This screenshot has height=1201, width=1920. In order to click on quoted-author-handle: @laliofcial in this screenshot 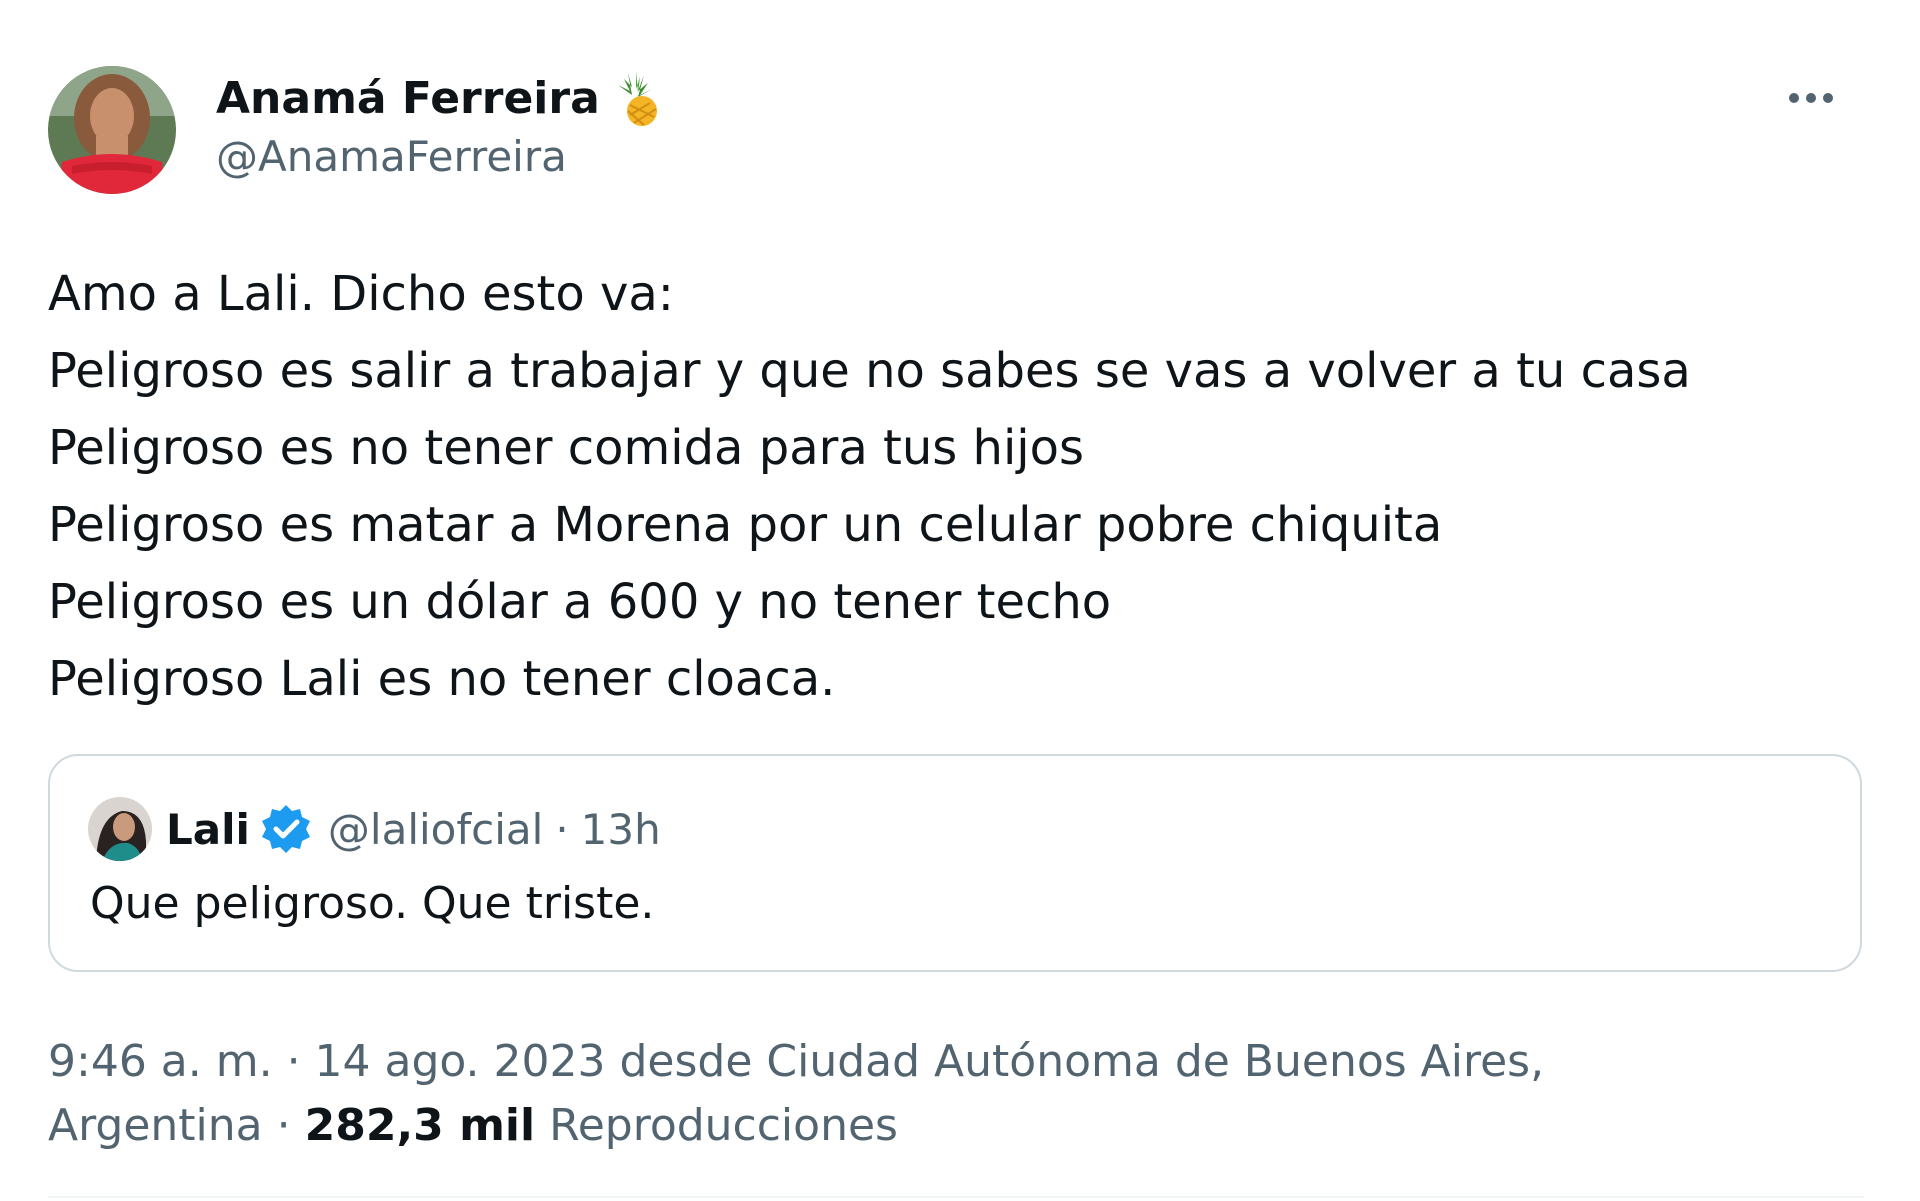, I will do `click(435, 829)`.